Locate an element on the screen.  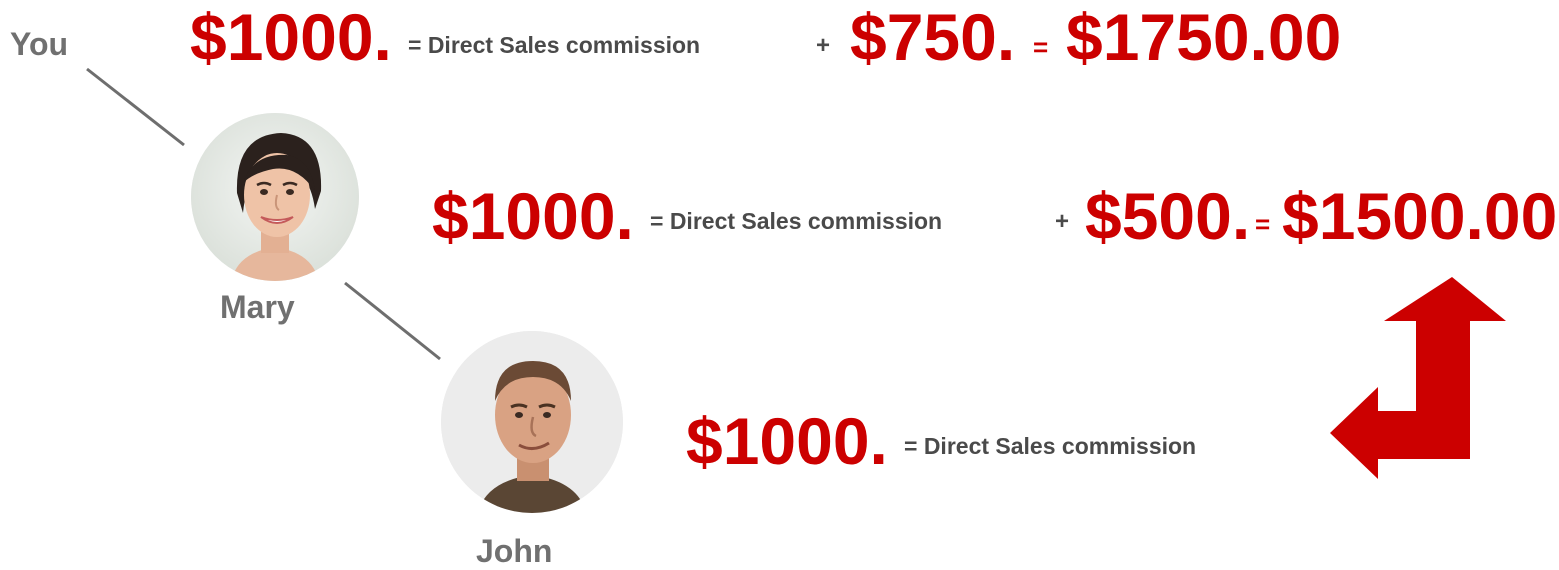
mary-direct-label: = Direct Sales commission is located at coordinates (796, 221).